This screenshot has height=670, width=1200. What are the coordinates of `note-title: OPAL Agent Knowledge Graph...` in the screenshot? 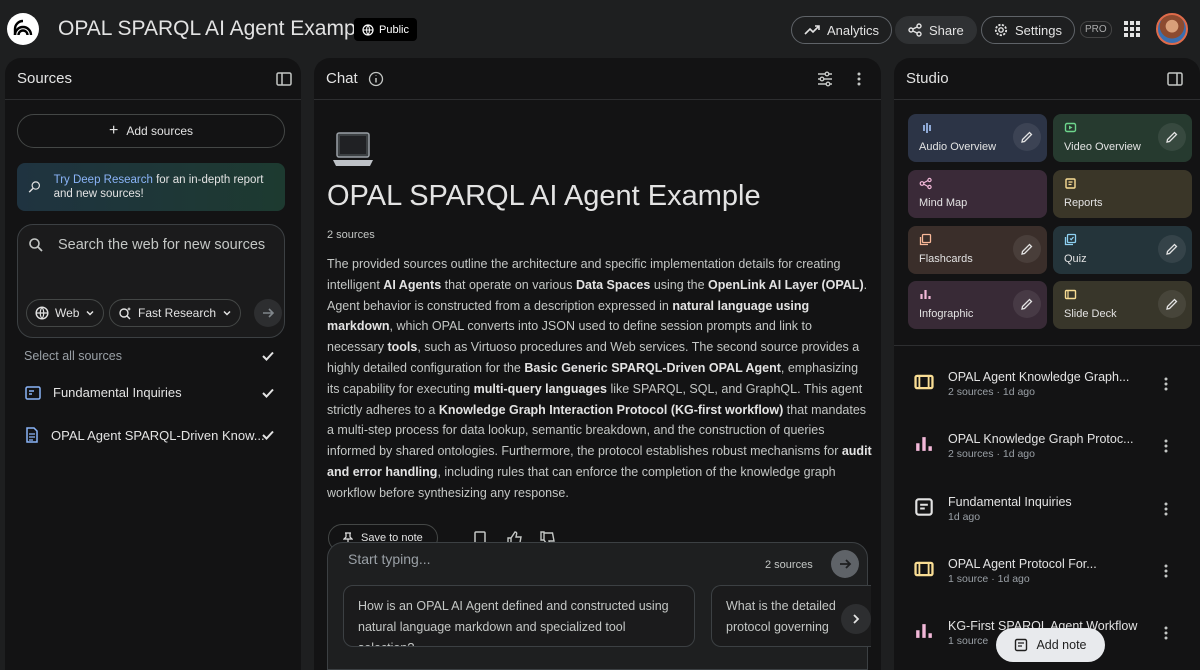 It's located at (1039, 377).